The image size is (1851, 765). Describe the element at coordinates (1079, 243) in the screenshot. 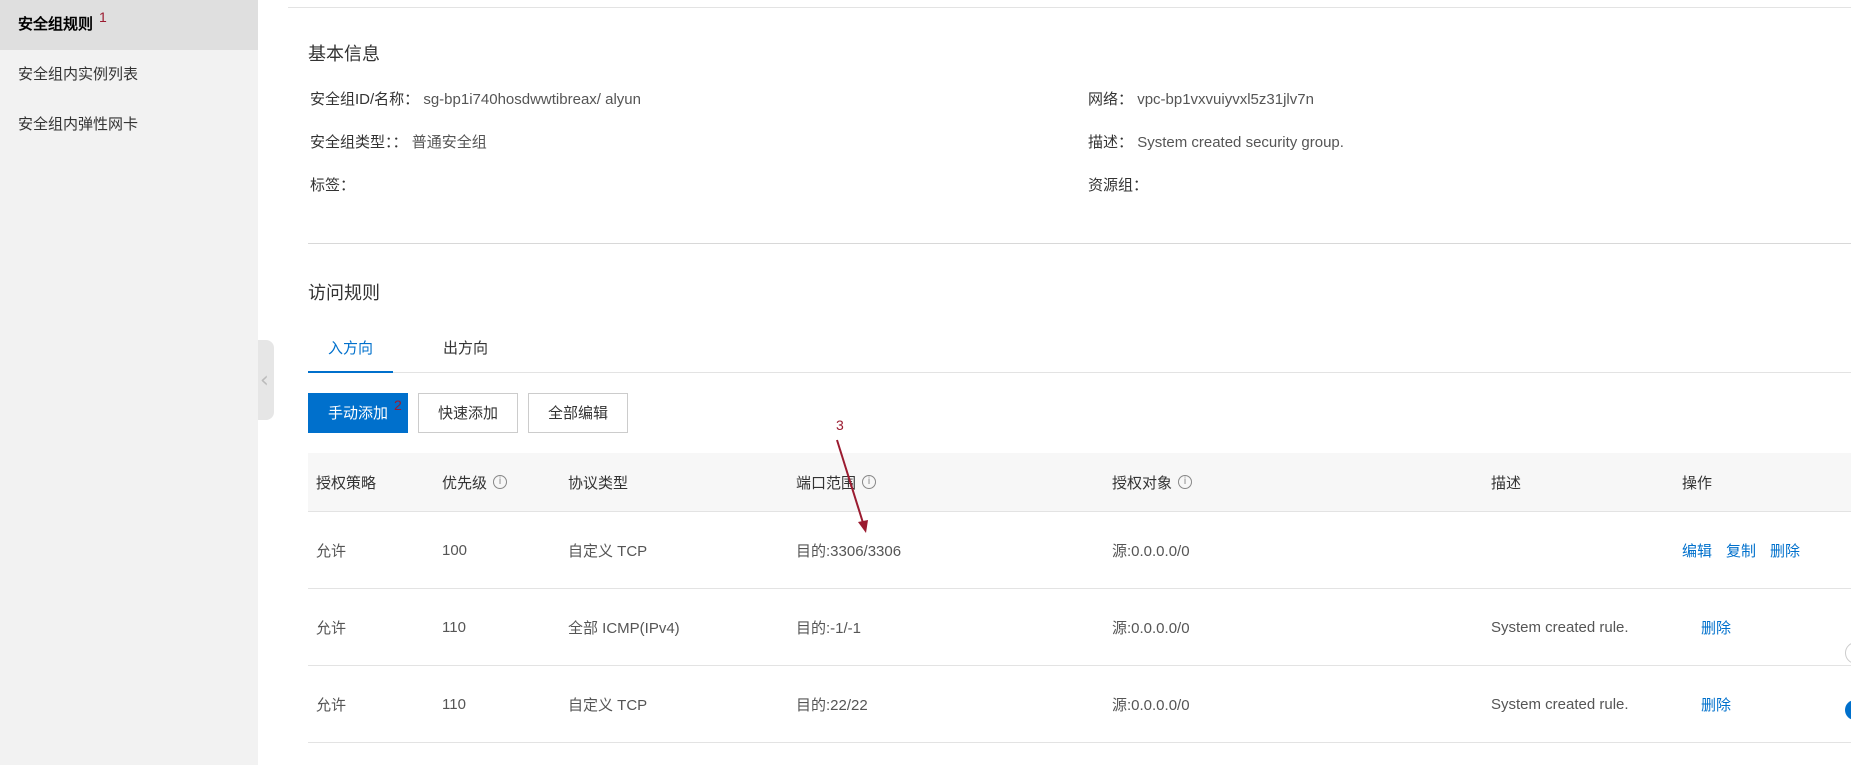

I see `section-divider` at that location.